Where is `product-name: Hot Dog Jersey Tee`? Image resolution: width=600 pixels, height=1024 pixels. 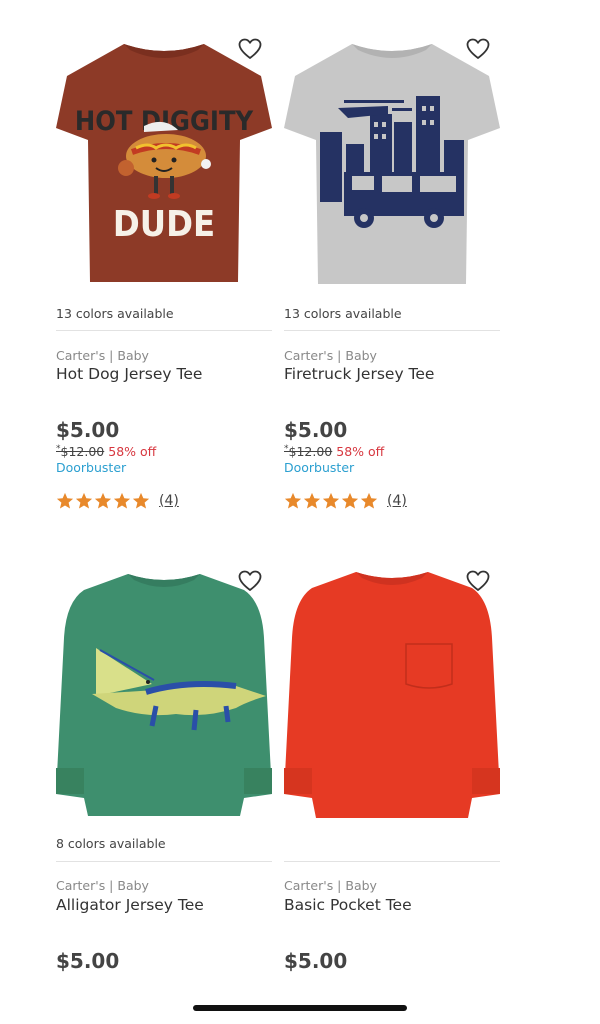
product-name: Hot Dog Jersey Tee is located at coordinates (129, 374).